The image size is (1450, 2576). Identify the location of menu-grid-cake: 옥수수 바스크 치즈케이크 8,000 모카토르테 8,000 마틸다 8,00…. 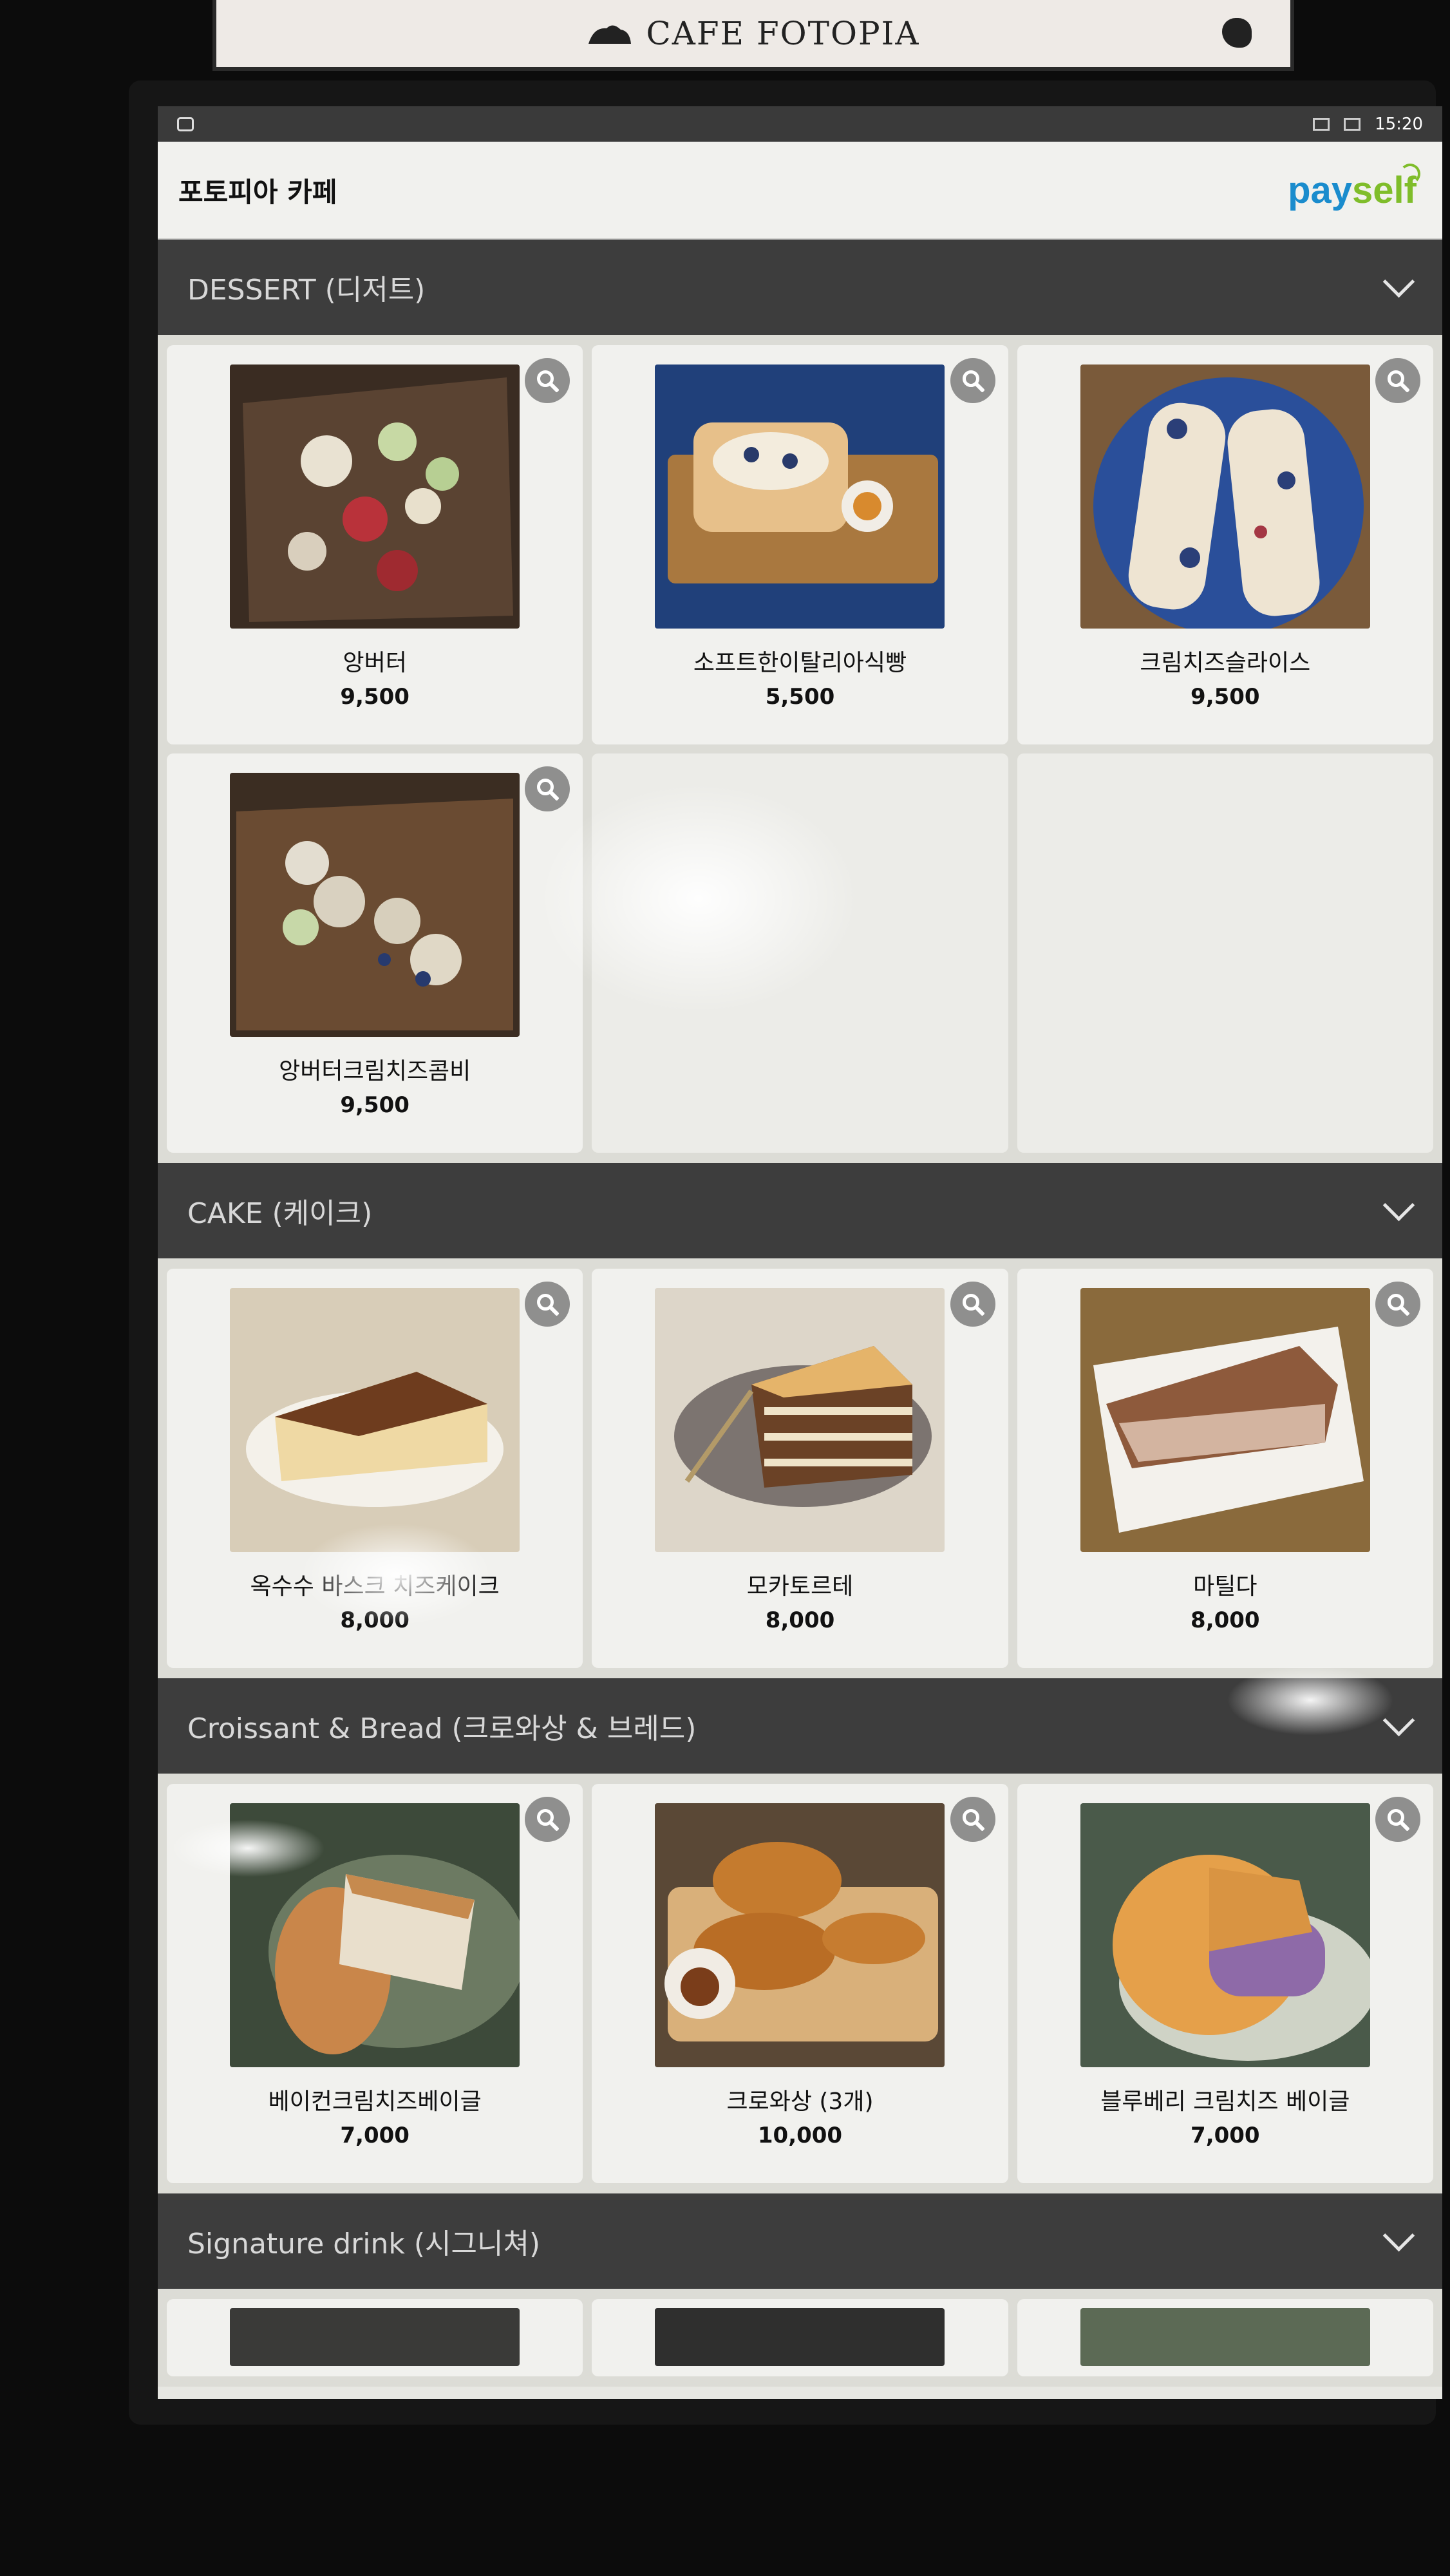
(800, 1468).